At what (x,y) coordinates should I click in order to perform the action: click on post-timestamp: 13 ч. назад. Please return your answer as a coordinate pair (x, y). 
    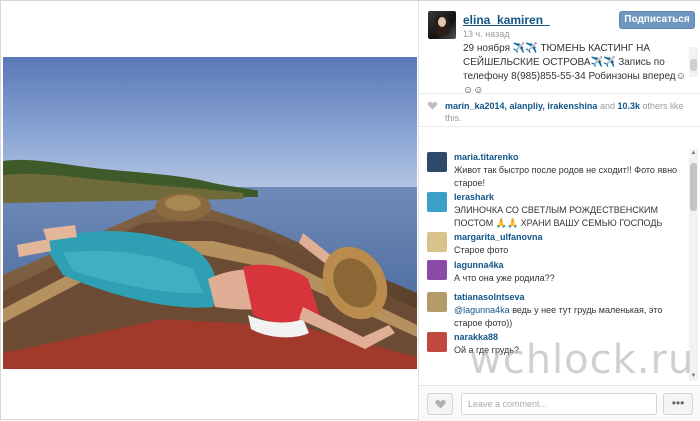
    Looking at the image, I should click on (486, 34).